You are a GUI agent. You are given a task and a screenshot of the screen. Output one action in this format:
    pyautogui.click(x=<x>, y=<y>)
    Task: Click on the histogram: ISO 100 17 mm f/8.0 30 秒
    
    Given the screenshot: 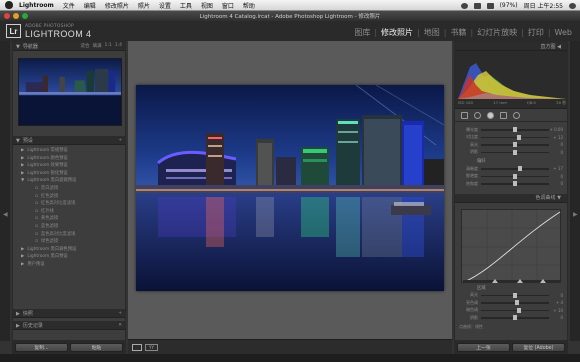 What is the action you would take?
    pyautogui.click(x=511, y=80)
    